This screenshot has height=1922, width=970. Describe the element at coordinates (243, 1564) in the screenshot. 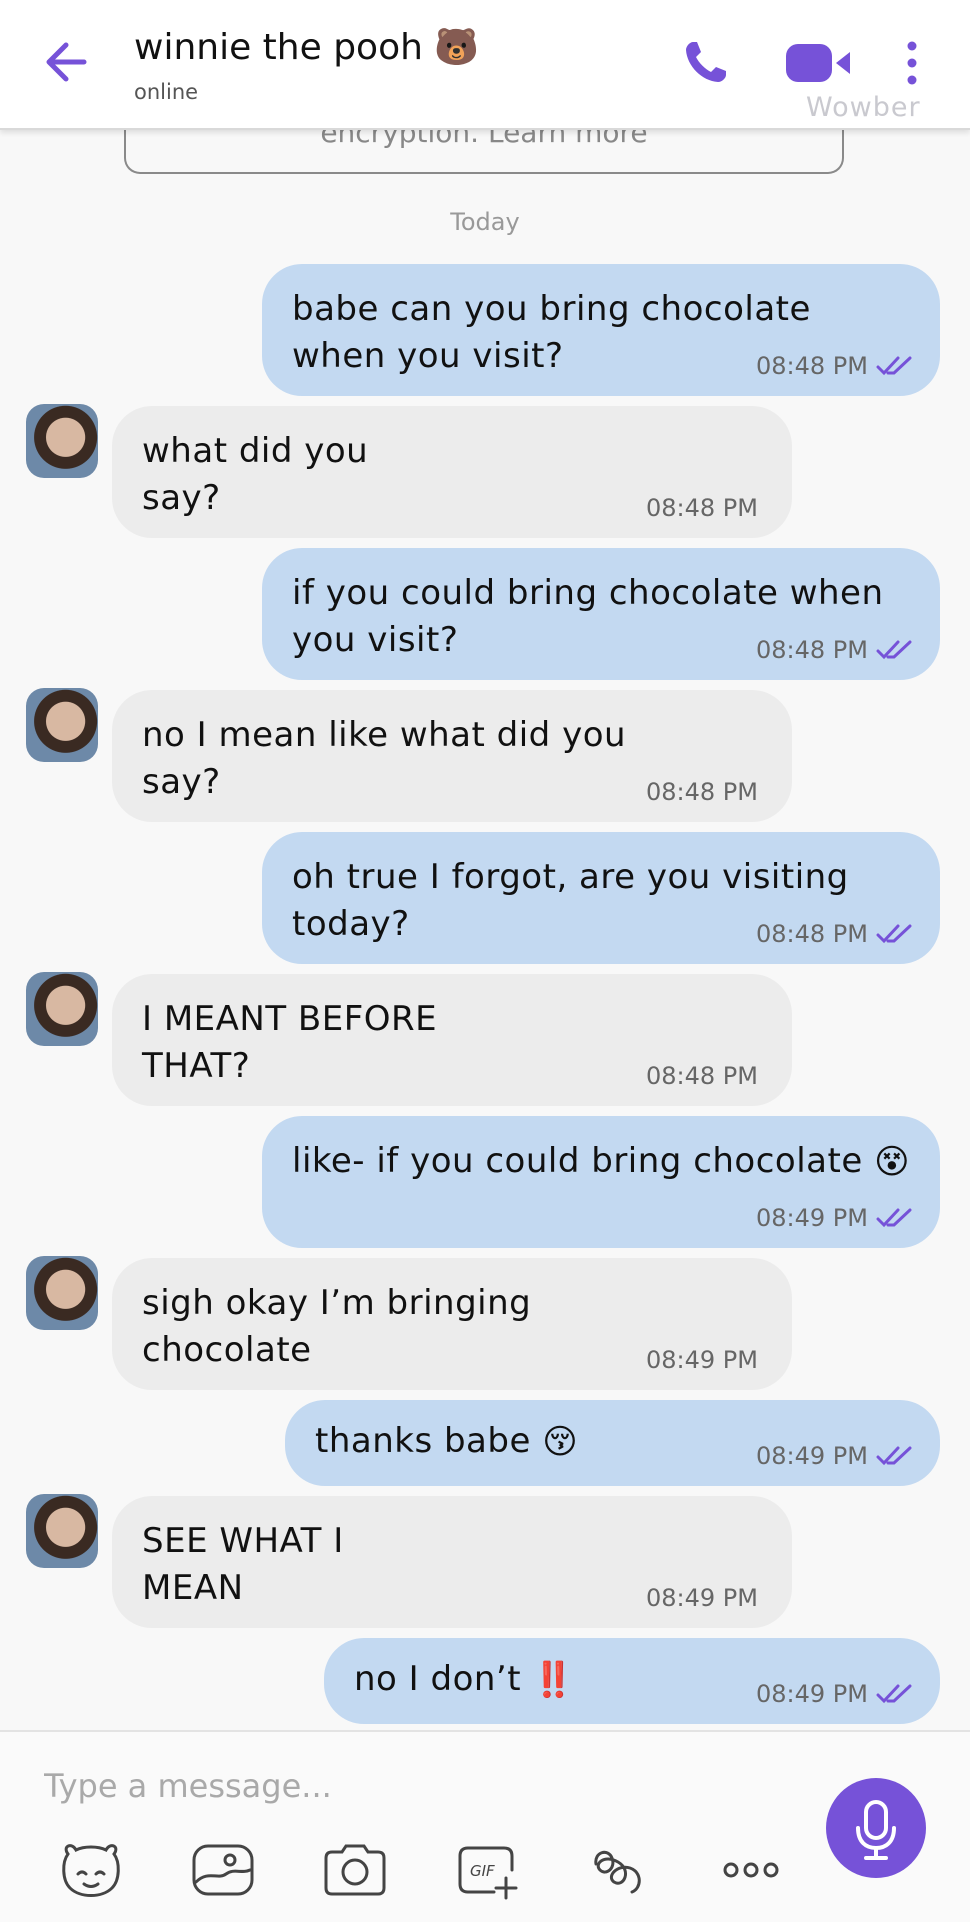

I see `message-text: SEE WHAT I MEAN` at that location.